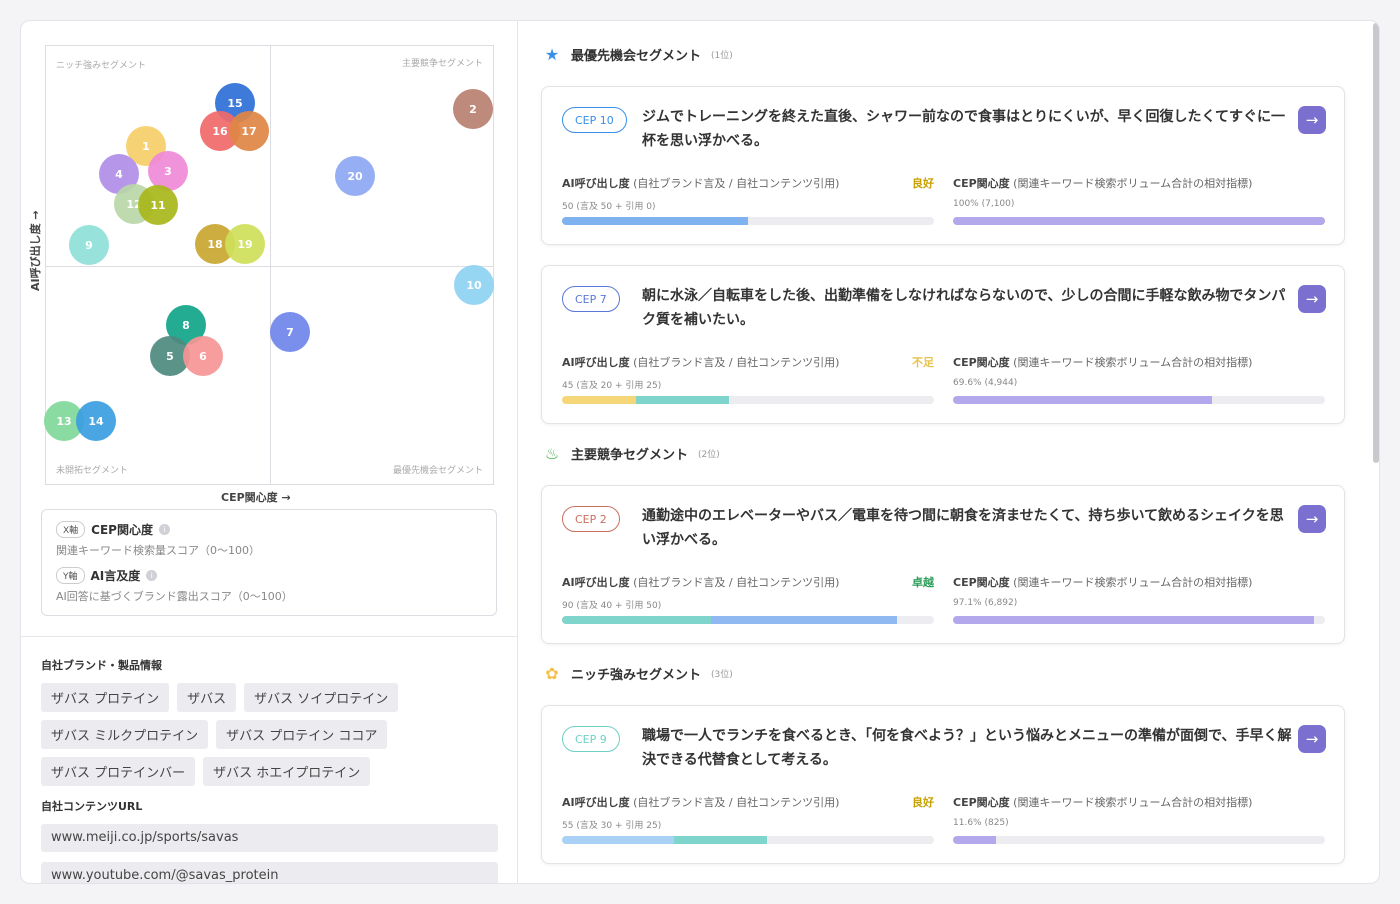 This screenshot has width=1400, height=904. I want to click on cep-bubble-19: 19, so click(245, 244).